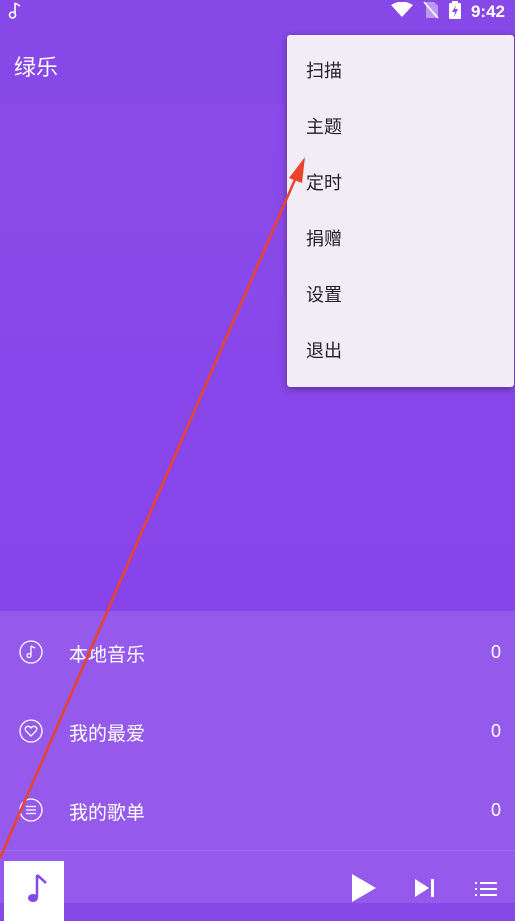  I want to click on list-item-label: 本地音乐, so click(107, 655).